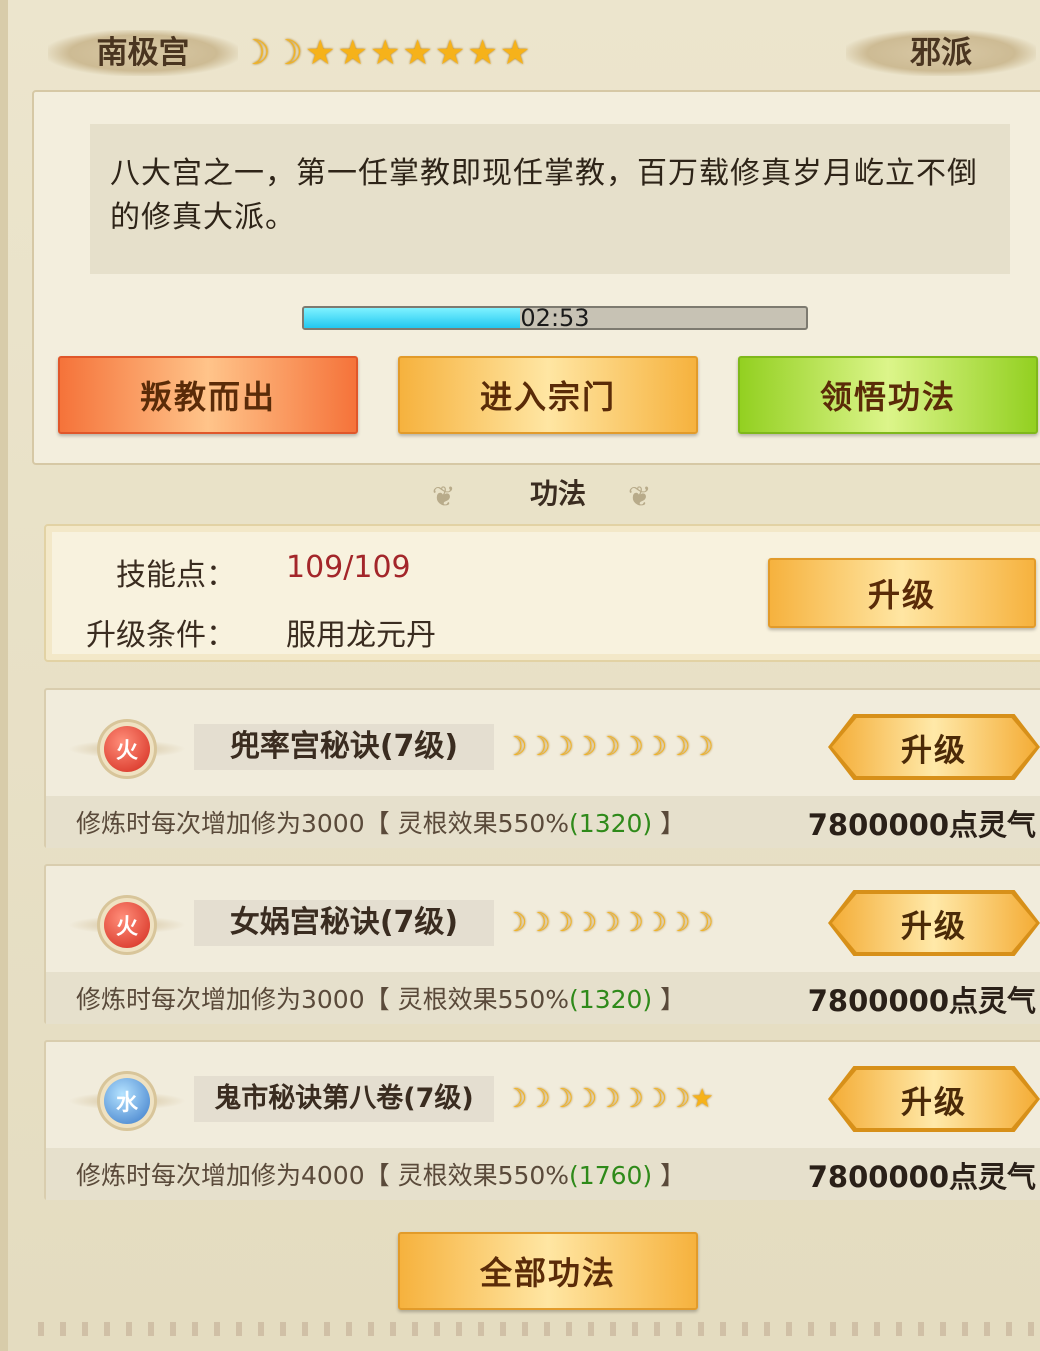 The height and width of the screenshot is (1351, 1040). Describe the element at coordinates (127, 1101) in the screenshot. I see `water-element-icon: 水` at that location.